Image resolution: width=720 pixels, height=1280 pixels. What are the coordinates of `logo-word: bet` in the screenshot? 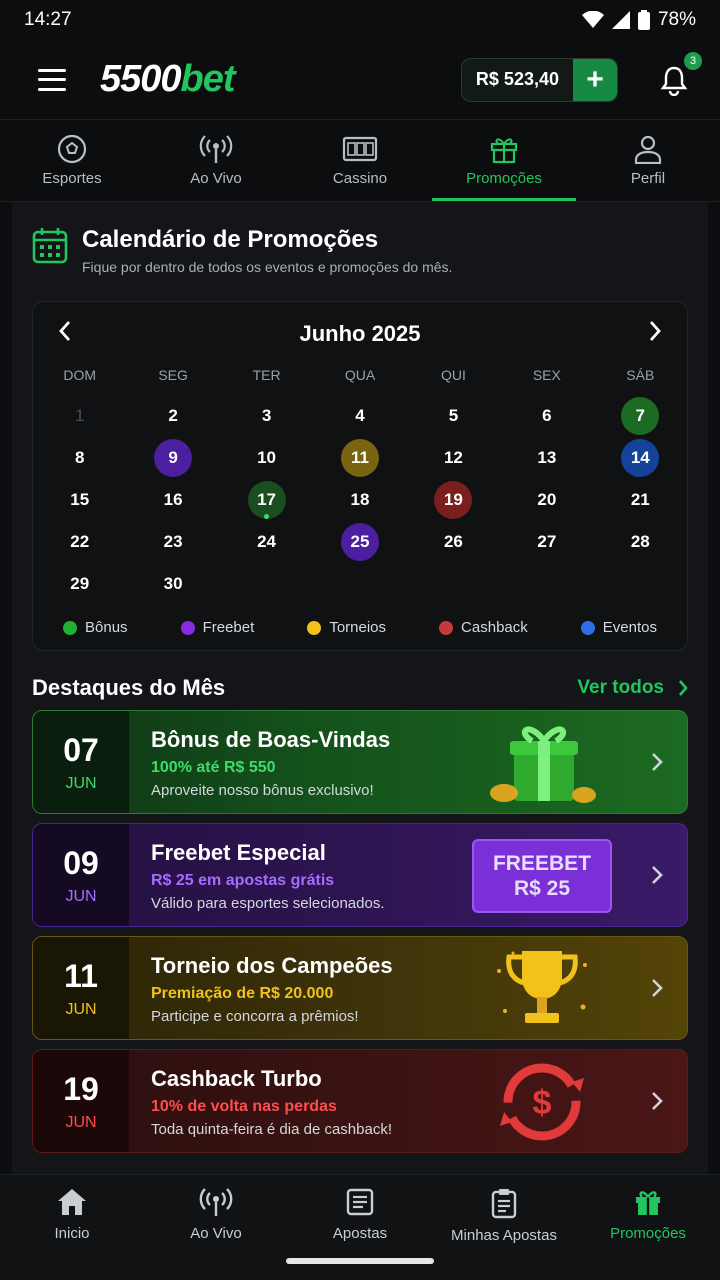 It's located at (208, 79).